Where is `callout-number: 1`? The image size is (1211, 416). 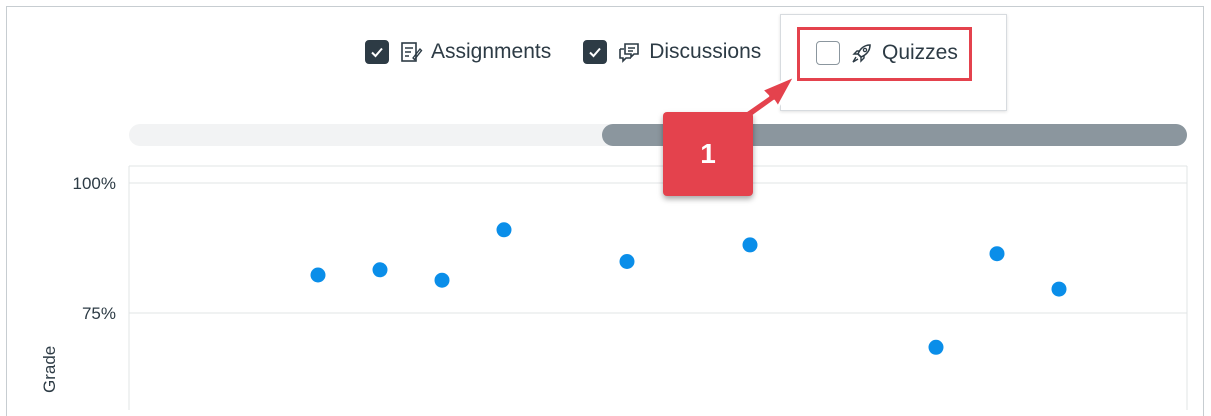 callout-number: 1 is located at coordinates (708, 153).